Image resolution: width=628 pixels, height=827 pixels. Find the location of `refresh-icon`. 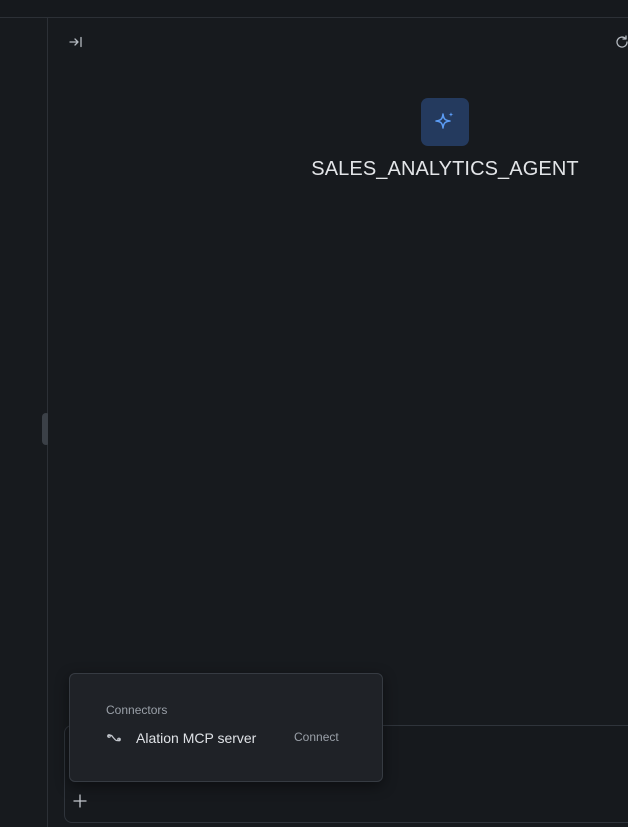

refresh-icon is located at coordinates (622, 41).